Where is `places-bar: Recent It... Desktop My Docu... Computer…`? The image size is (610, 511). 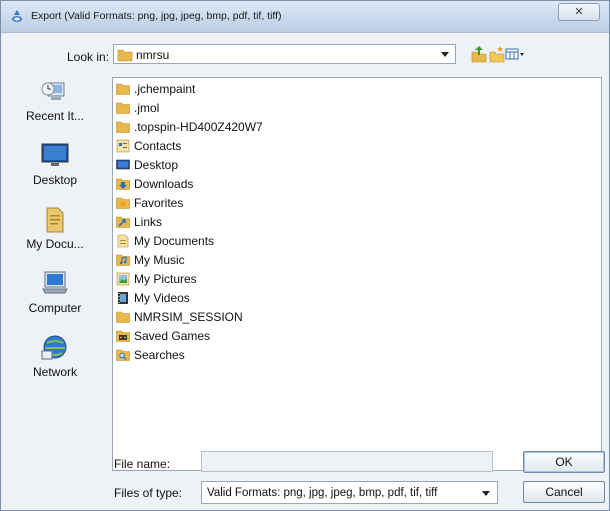 places-bar: Recent It... Desktop My Docu... Computer… is located at coordinates (55, 277).